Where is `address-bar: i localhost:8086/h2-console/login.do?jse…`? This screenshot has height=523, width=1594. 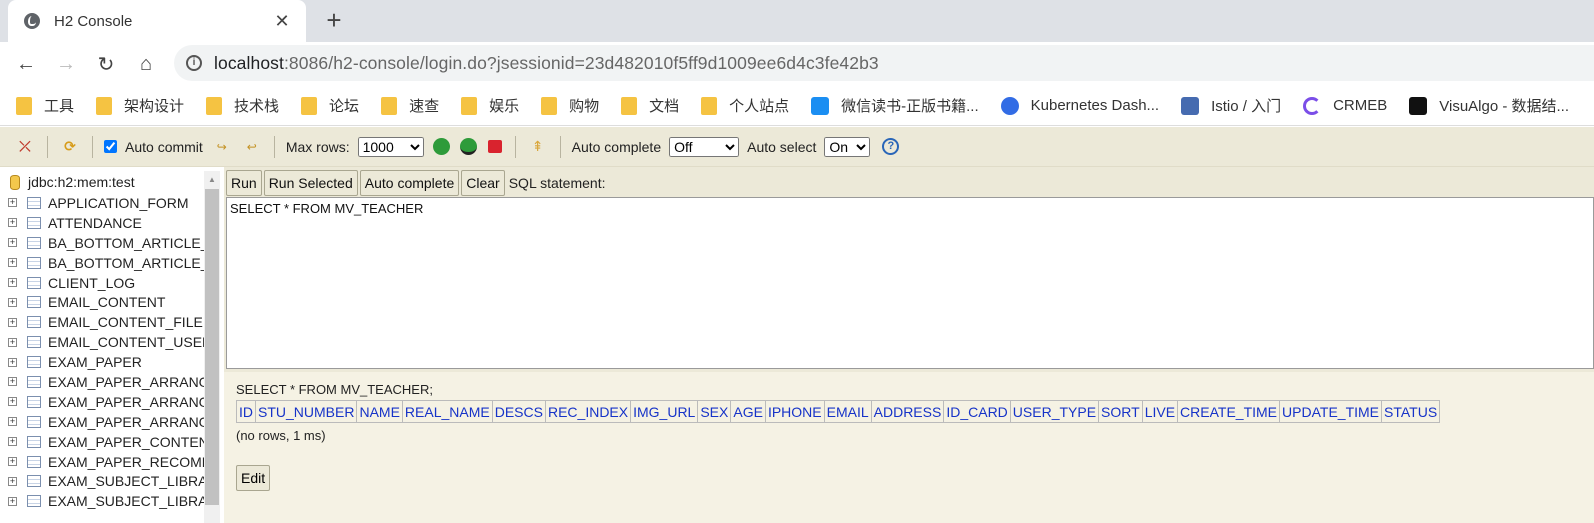
address-bar: i localhost:8086/h2-console/login.do?jse… is located at coordinates (884, 63).